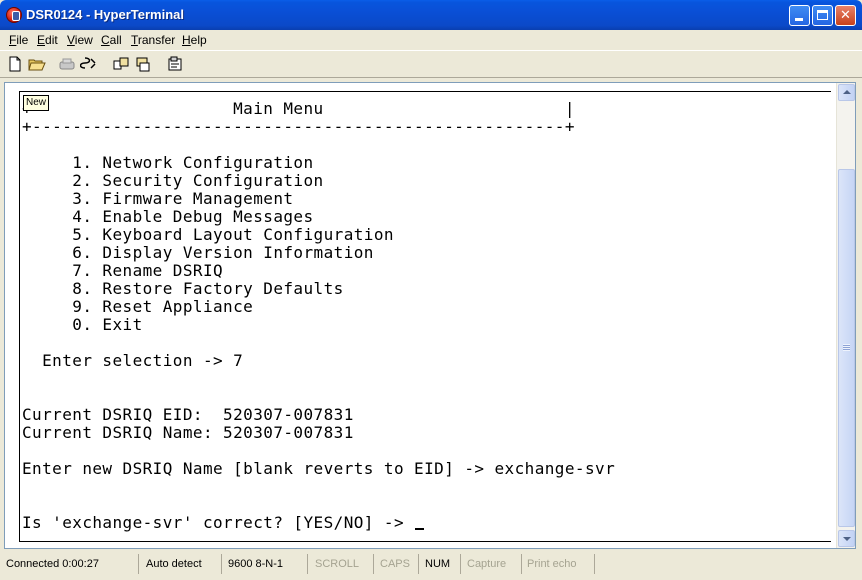 Image resolution: width=862 pixels, height=580 pixels. I want to click on status-num: NUM, so click(441, 564).